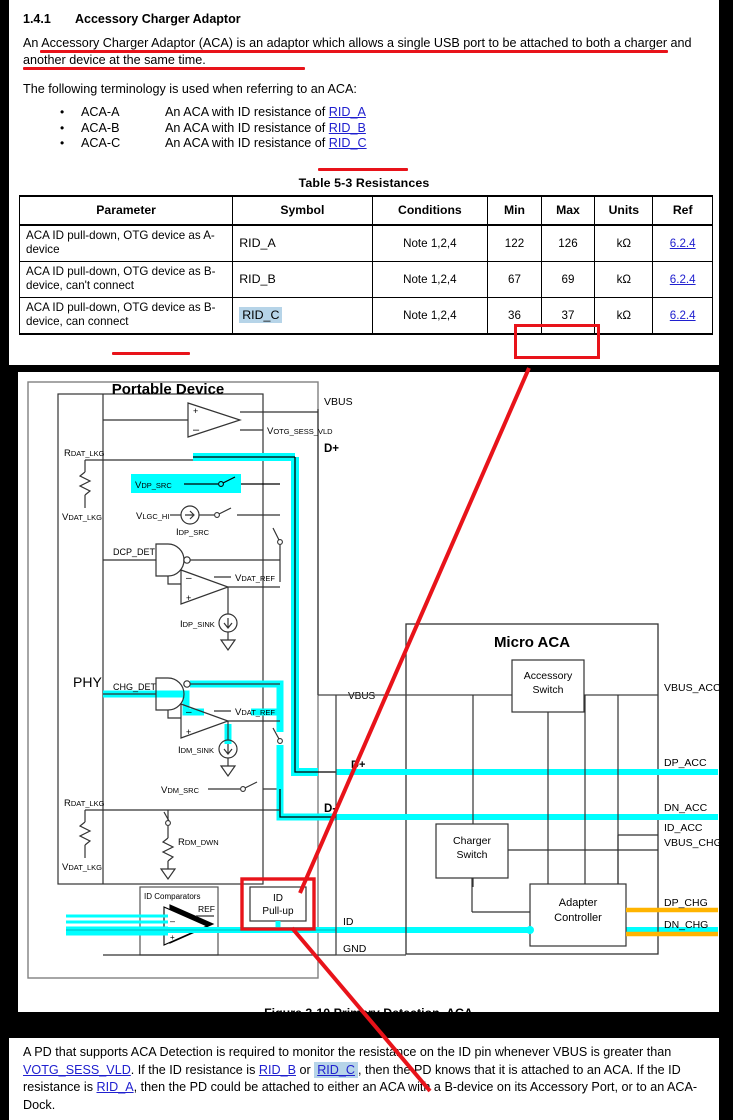  What do you see at coordinates (305, 1069) in the screenshot?
I see `footer-text-c: or` at bounding box center [305, 1069].